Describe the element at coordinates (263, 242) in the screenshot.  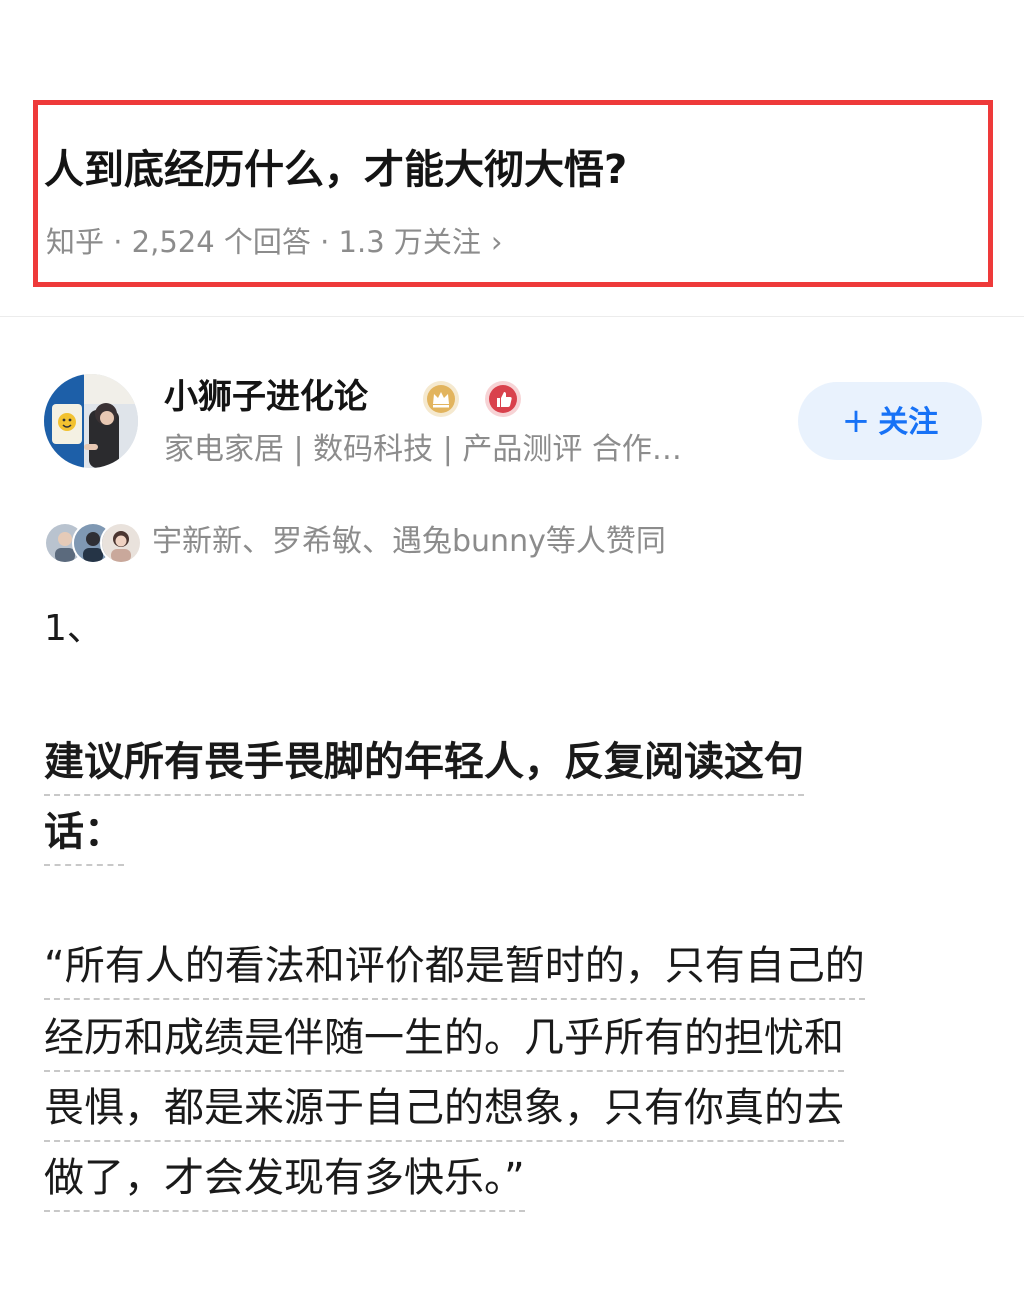
I see `question-meta-text: 知乎 · 2,524 个回答 · 1.3 万关注` at that location.